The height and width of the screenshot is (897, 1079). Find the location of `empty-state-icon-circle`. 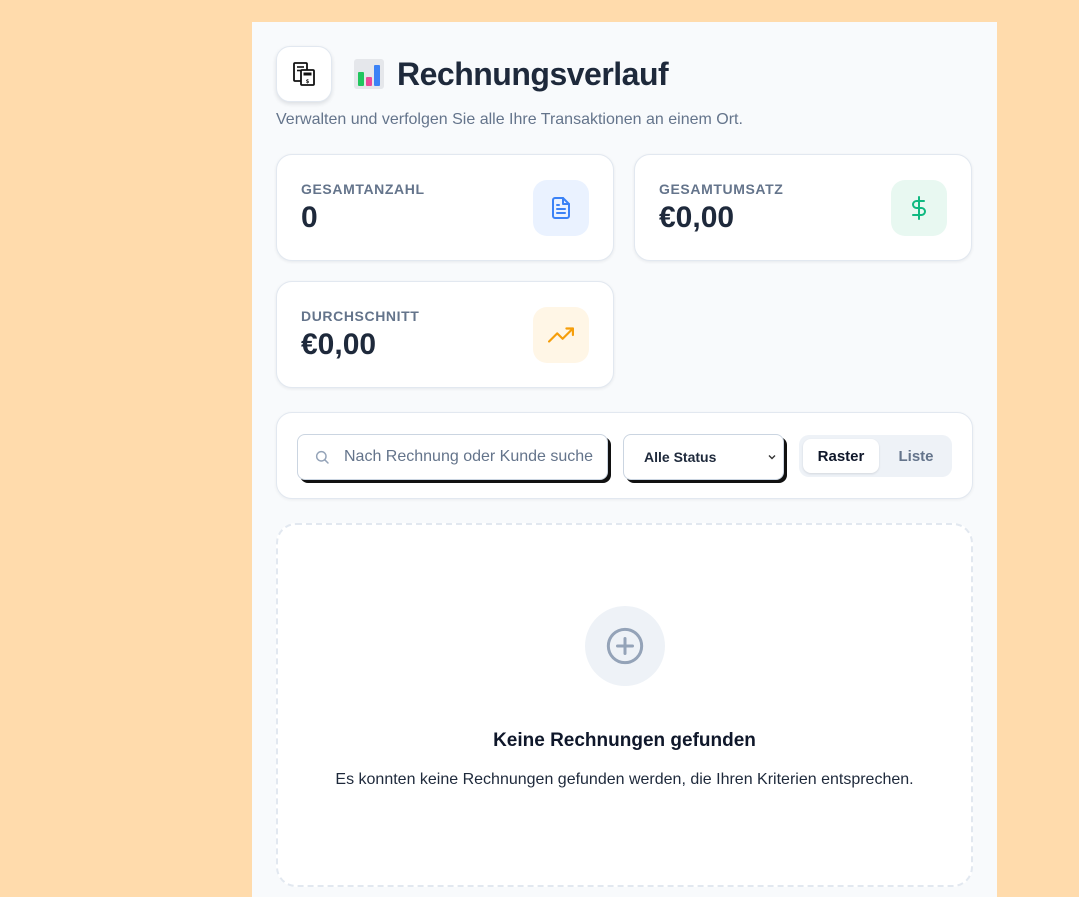

empty-state-icon-circle is located at coordinates (625, 646).